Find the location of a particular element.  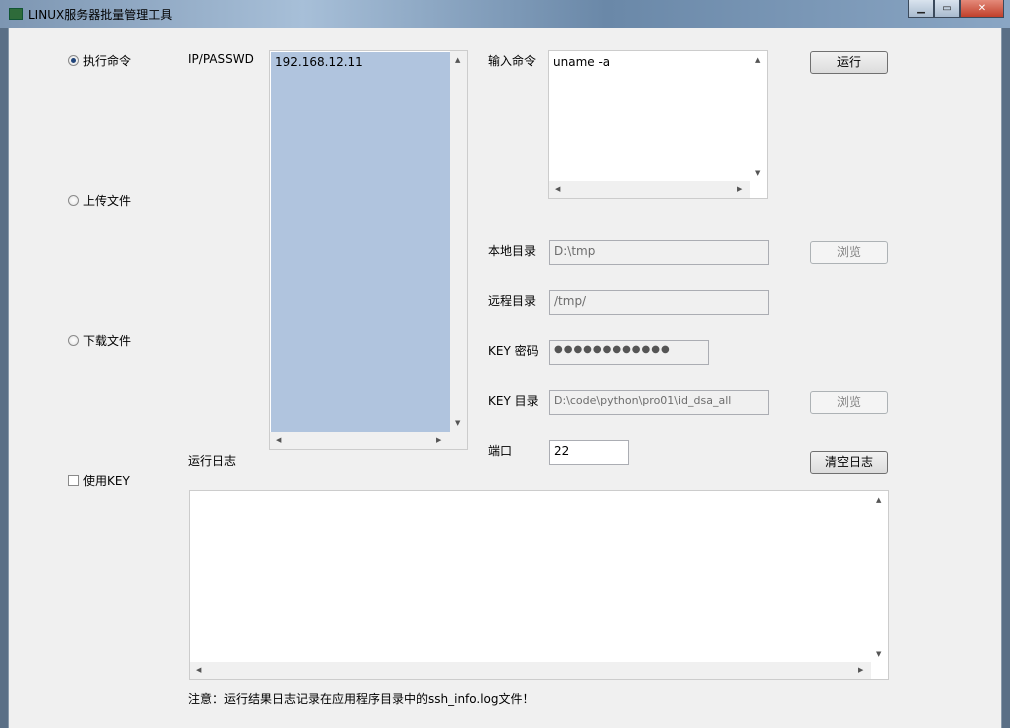

use-key-checkbox: 使用KEY is located at coordinates (99, 480).